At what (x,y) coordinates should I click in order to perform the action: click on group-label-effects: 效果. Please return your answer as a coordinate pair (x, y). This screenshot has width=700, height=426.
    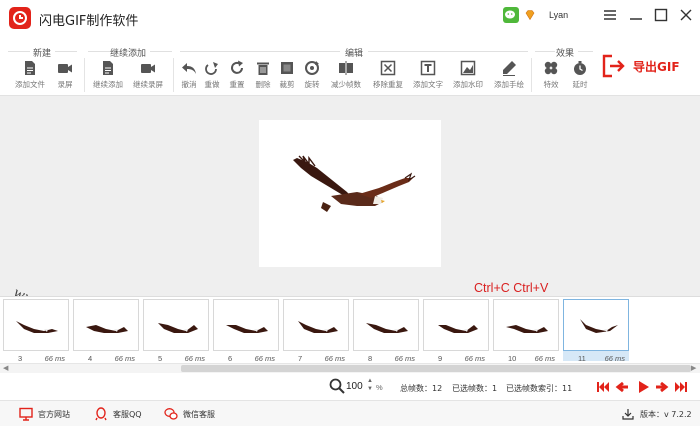
    Looking at the image, I should click on (565, 54).